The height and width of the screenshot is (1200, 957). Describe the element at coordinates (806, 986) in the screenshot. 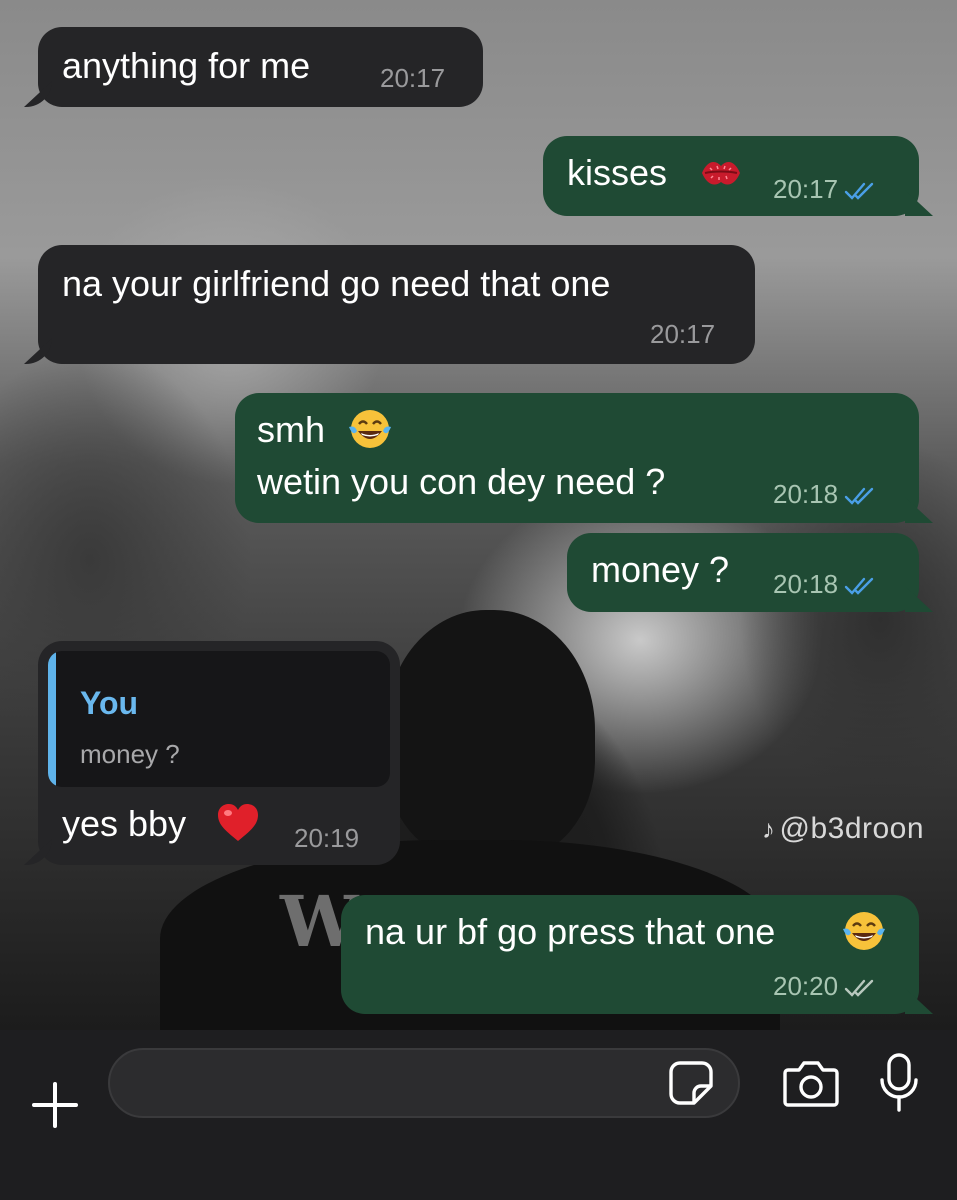

I see `message-time: 20:20` at that location.